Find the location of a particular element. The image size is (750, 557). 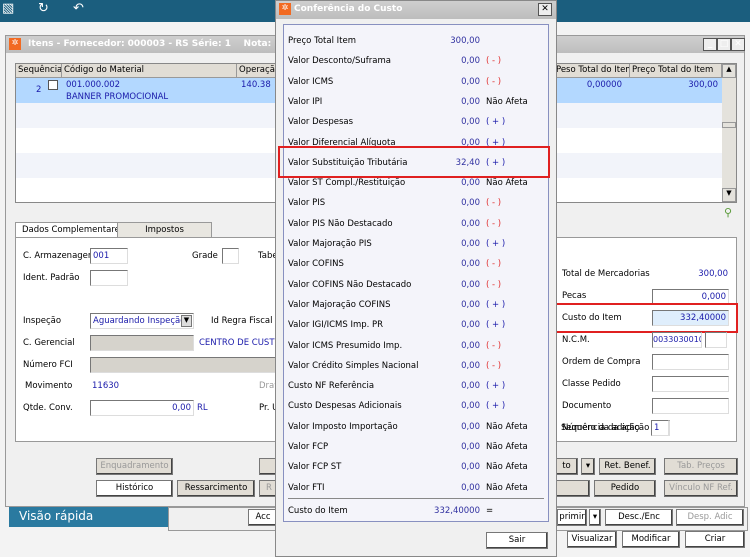

cost-row: Custo Despesas Adicionais 0,00 ( + ) is located at coordinates (417, 407).